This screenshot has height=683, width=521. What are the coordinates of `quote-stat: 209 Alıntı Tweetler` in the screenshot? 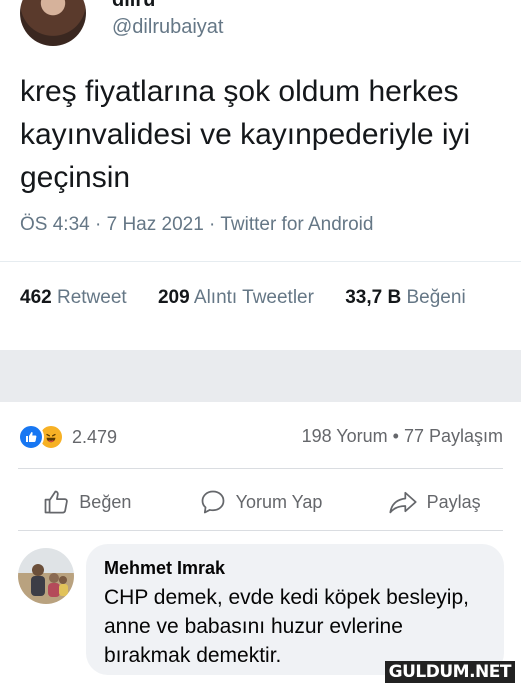 It's located at (236, 297).